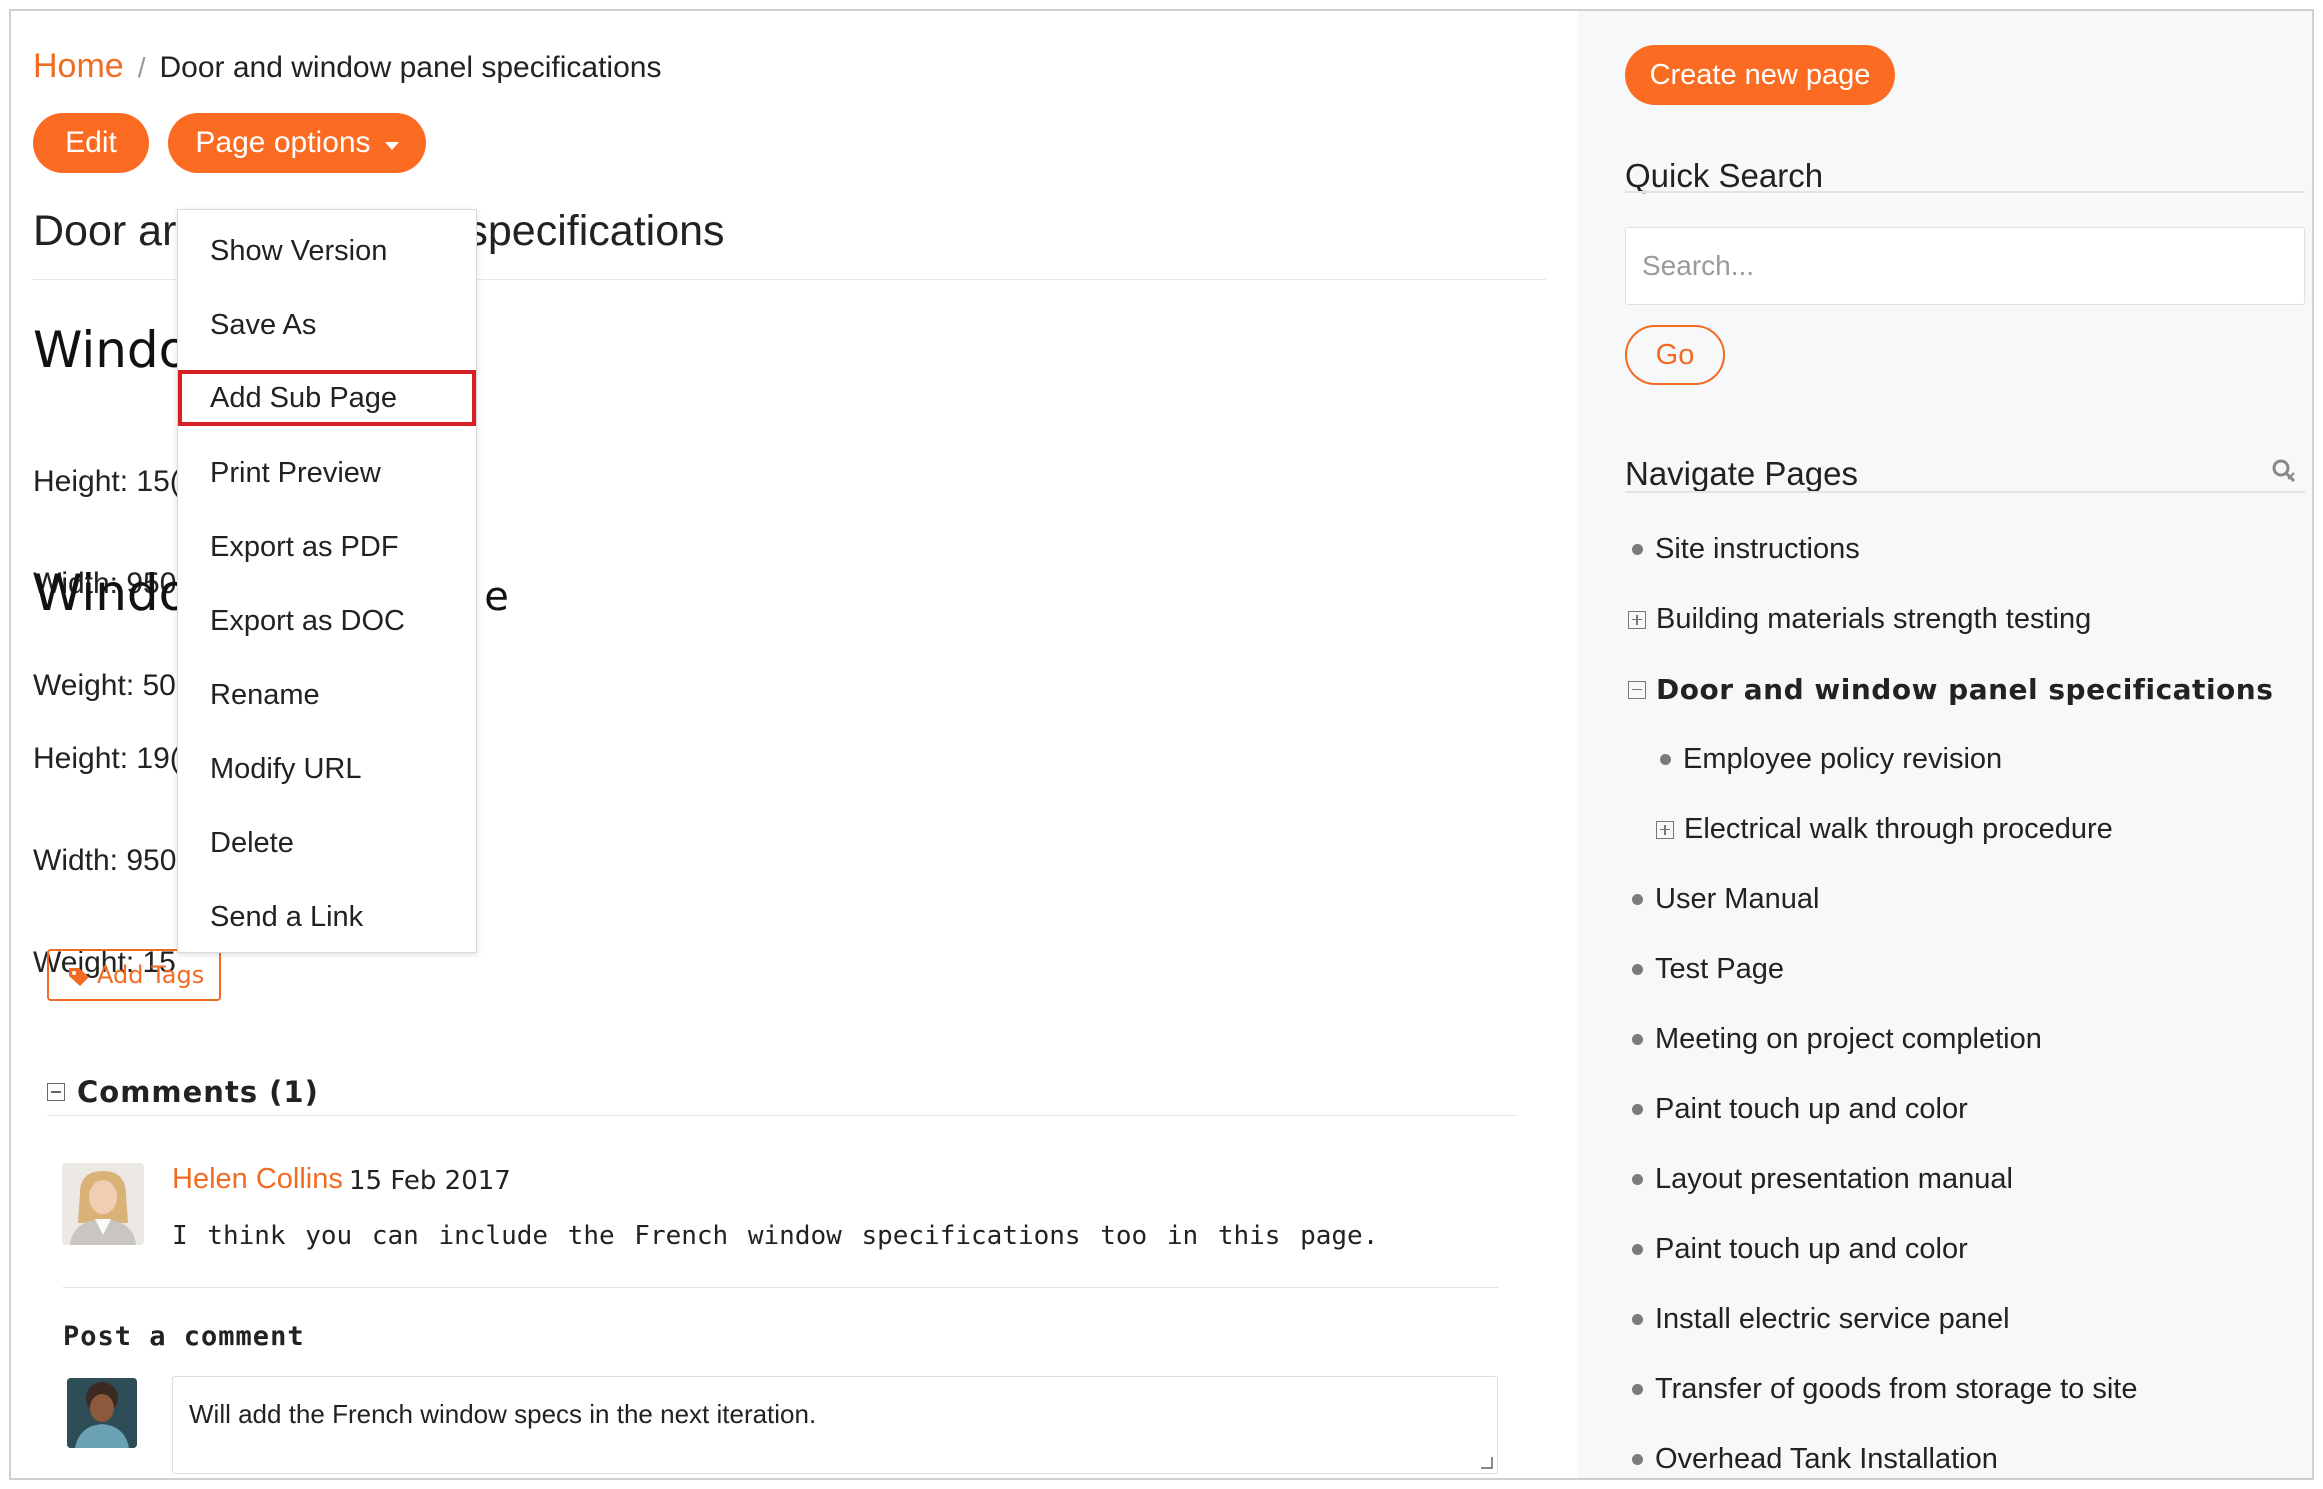 The width and height of the screenshot is (2323, 1489). I want to click on menu-item-export-doc: Export as DOC, so click(327, 621).